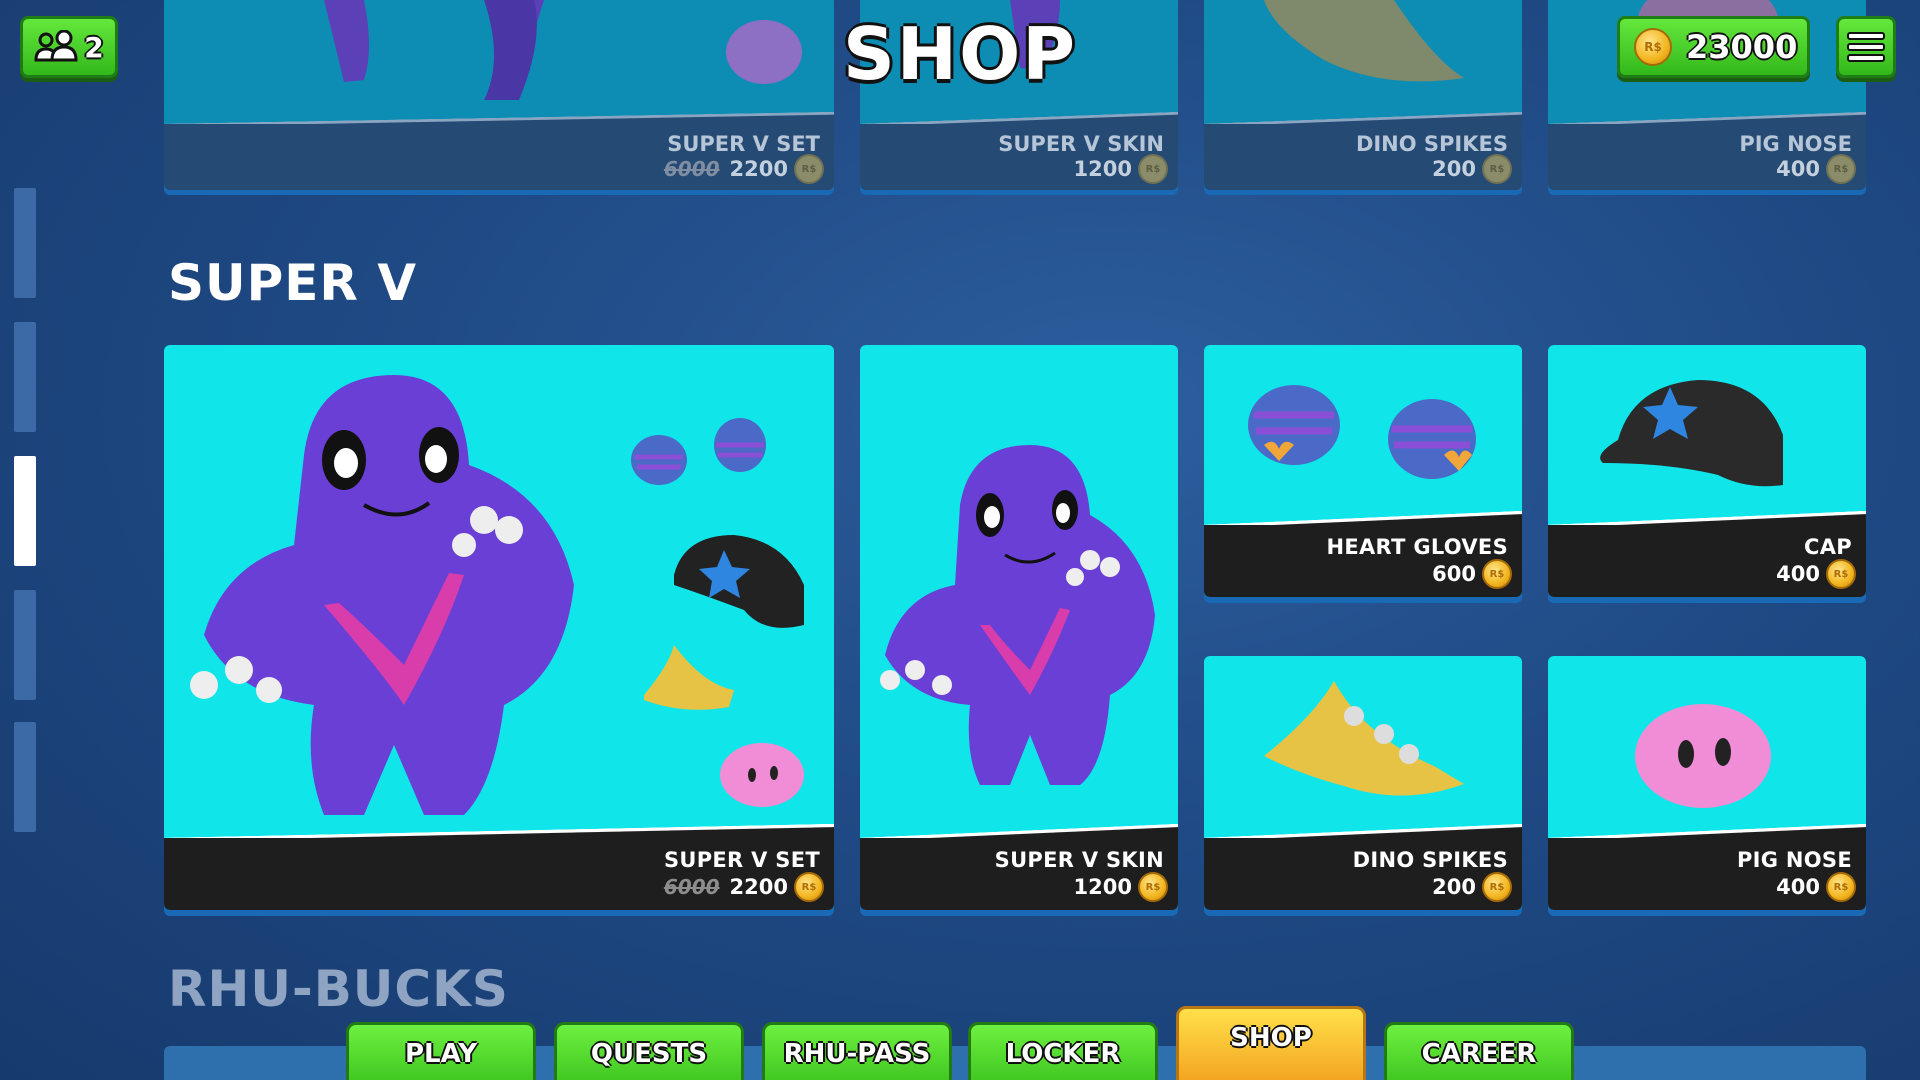 This screenshot has height=1080, width=1920. I want to click on item-card-dino-spikes: DINO SPIKES 200 R$, so click(1363, 783).